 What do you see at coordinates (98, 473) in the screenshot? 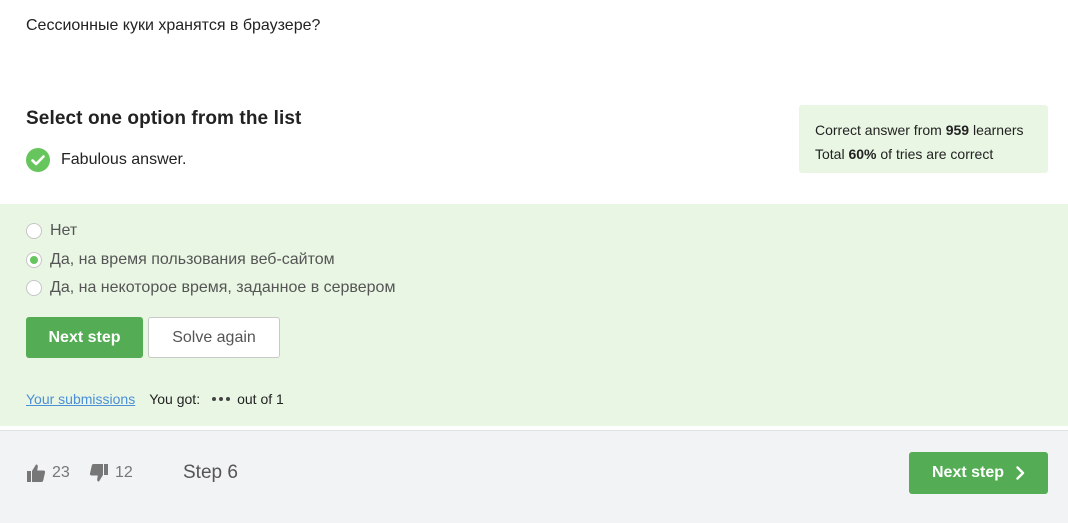
I see `thumbs-down-icon` at bounding box center [98, 473].